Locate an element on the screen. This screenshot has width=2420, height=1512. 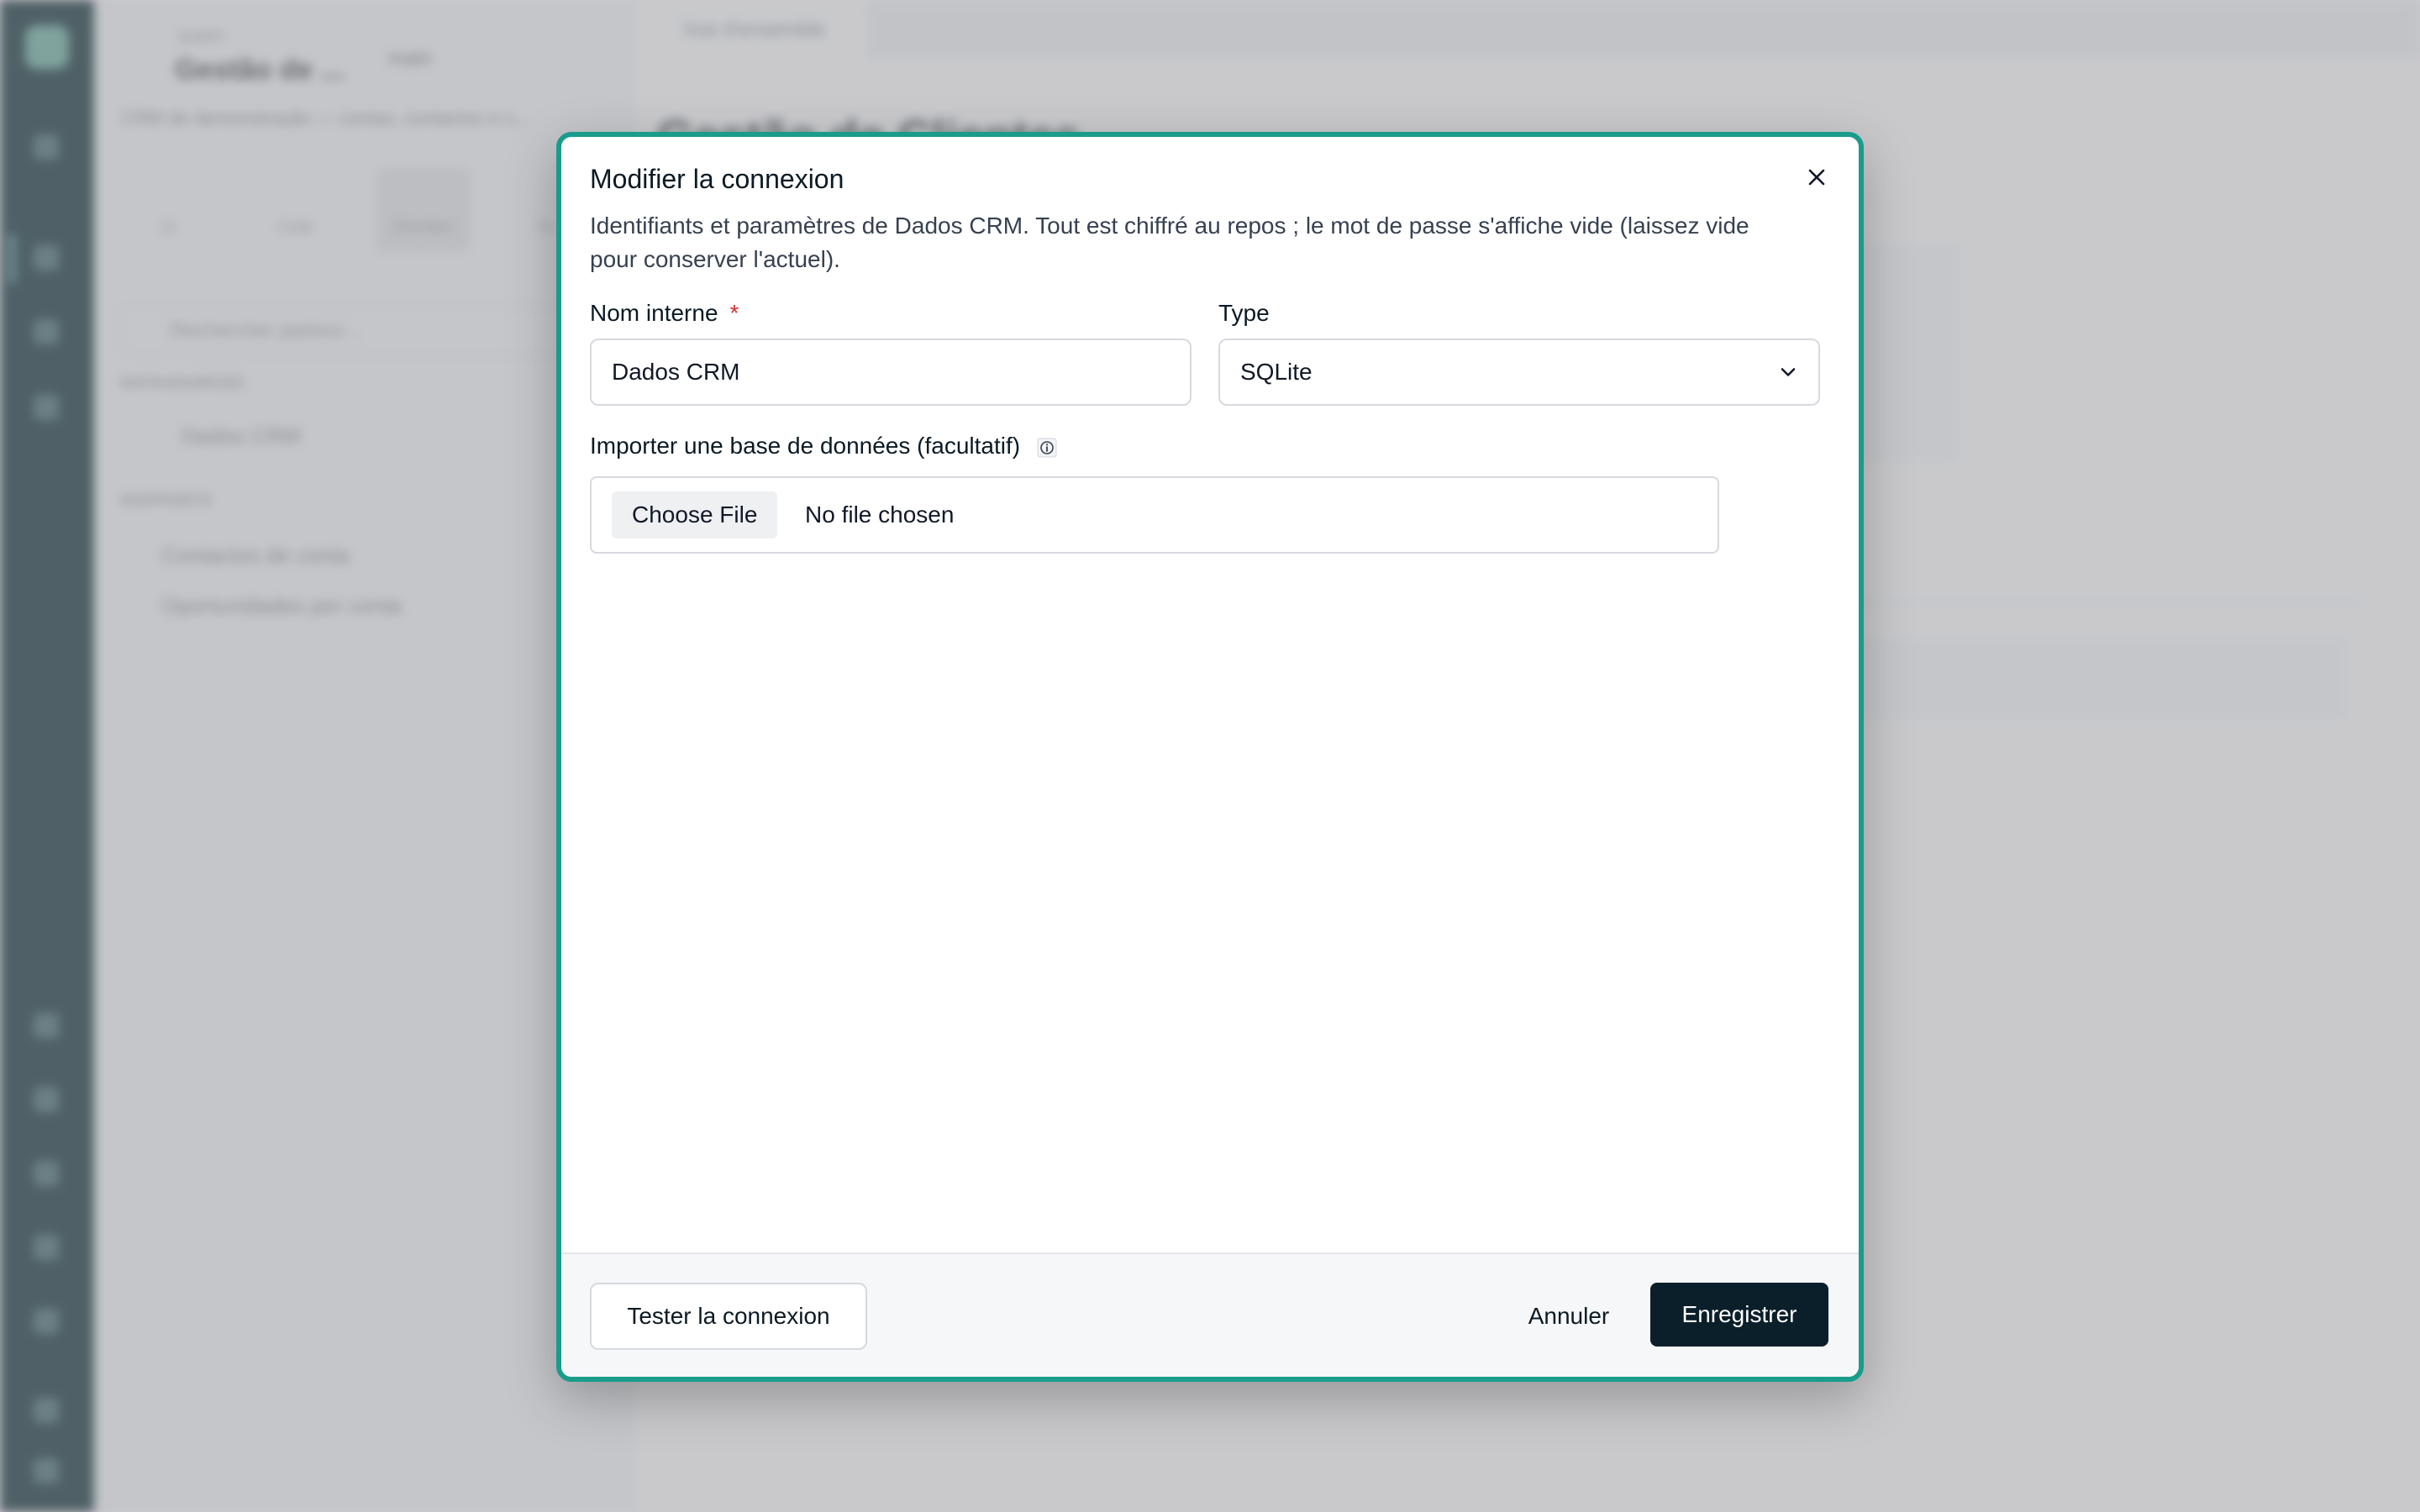
dialog-footer: Tester la connexion Annuler Enregistrer is located at coordinates (1210, 1314).